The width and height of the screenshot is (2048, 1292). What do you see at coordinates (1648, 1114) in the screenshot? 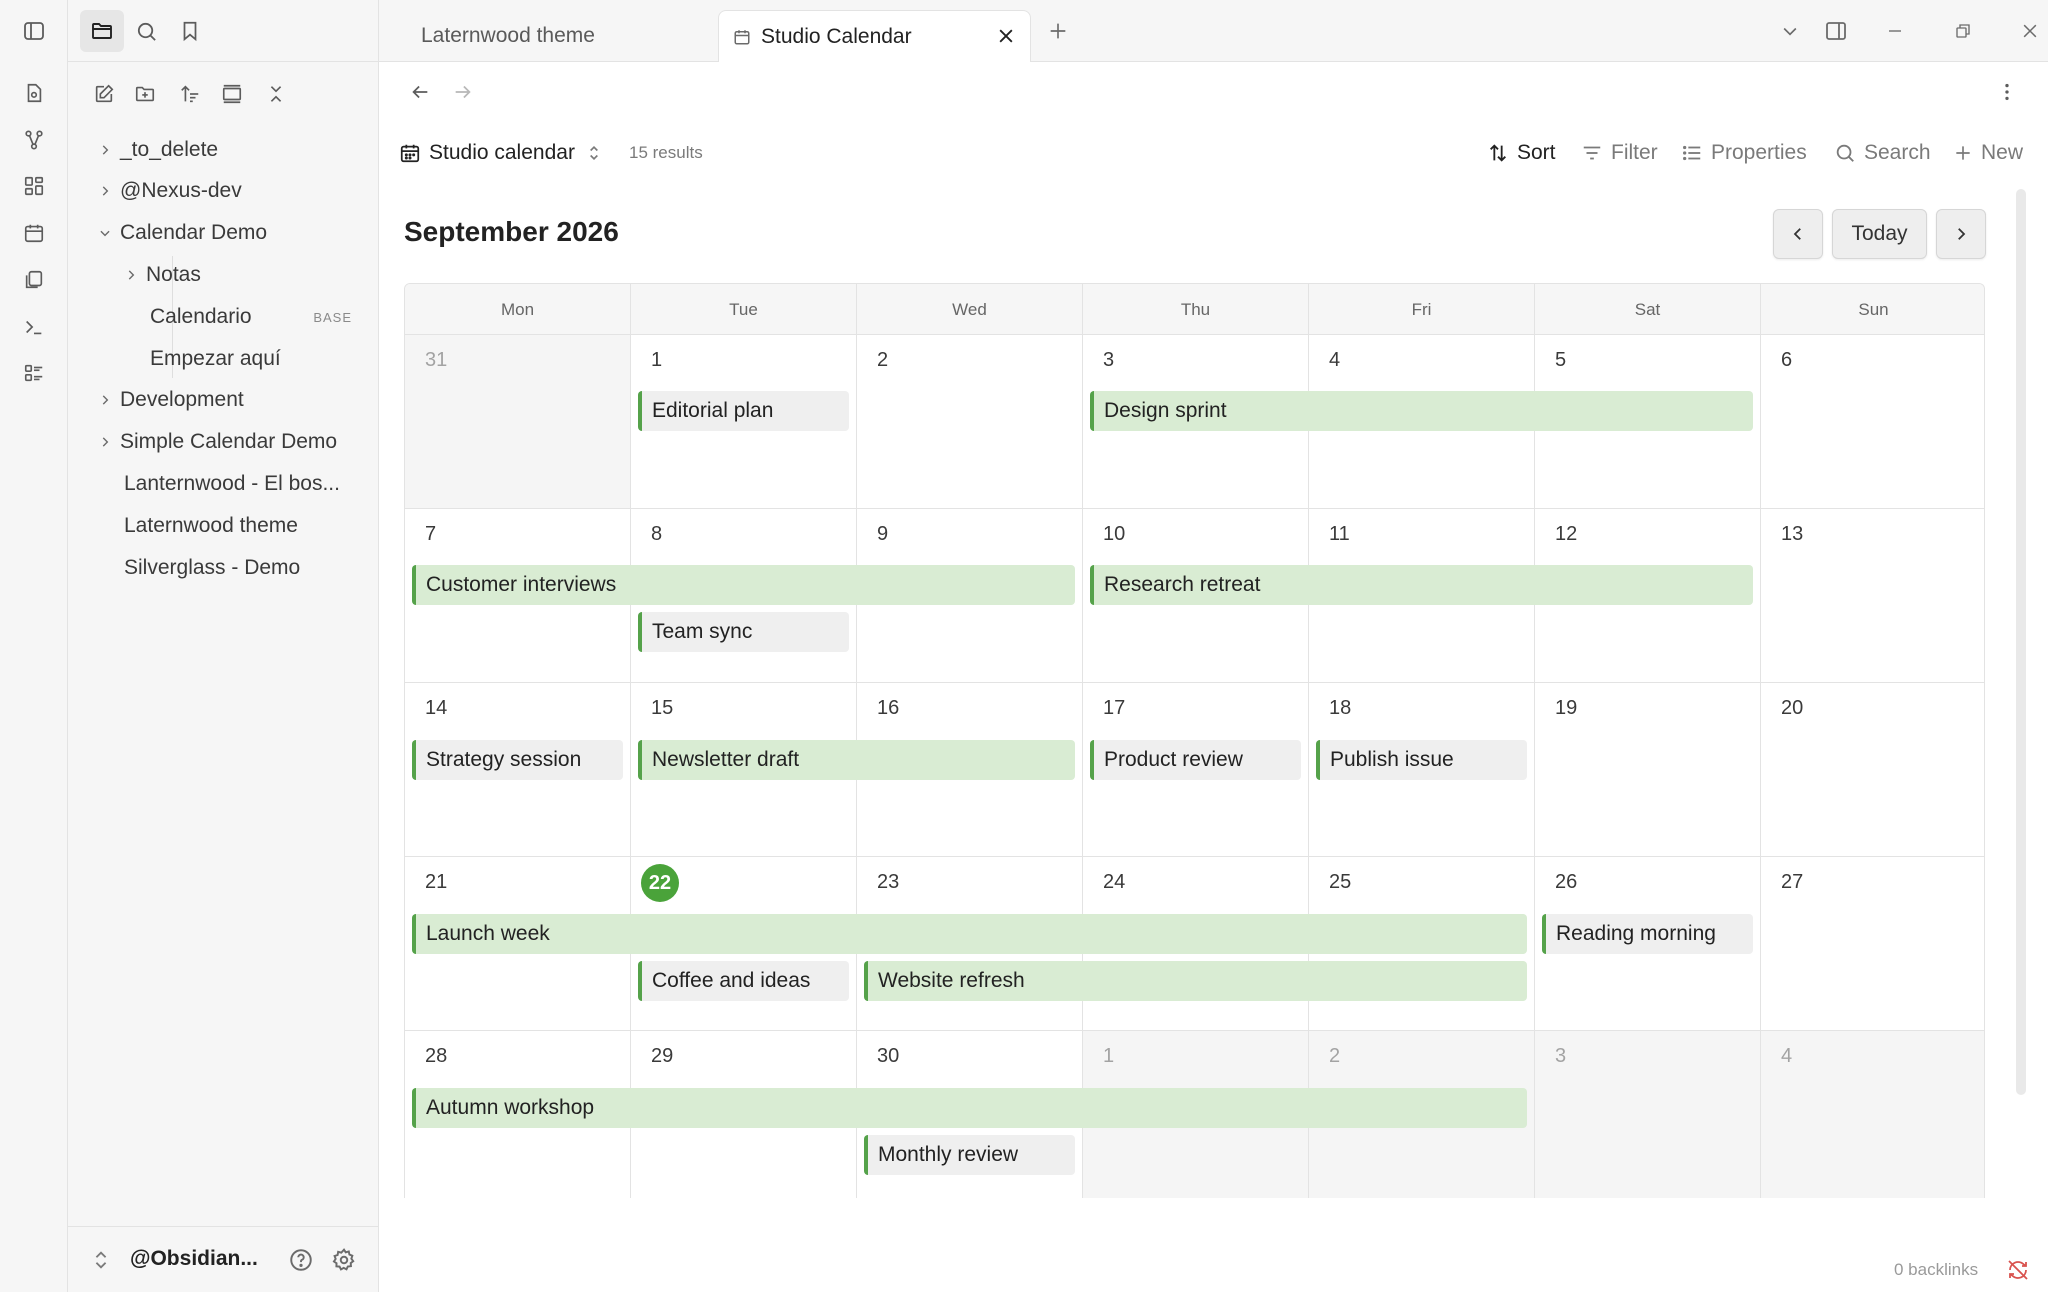
I see `day-cell: 3` at bounding box center [1648, 1114].